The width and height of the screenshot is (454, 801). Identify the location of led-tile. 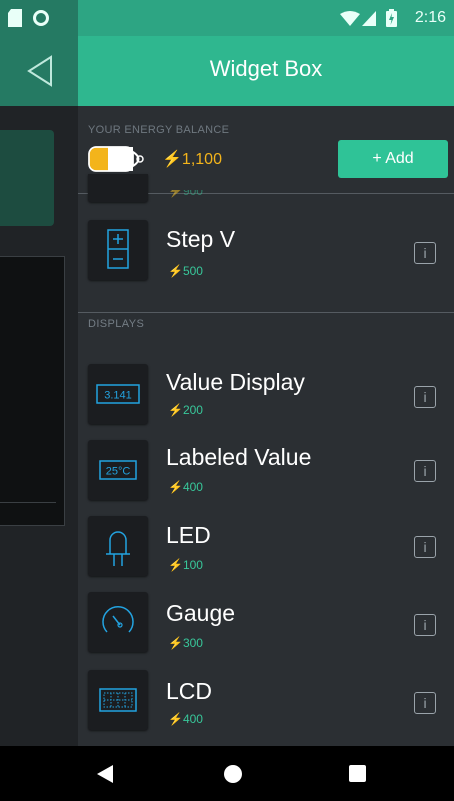
(118, 546).